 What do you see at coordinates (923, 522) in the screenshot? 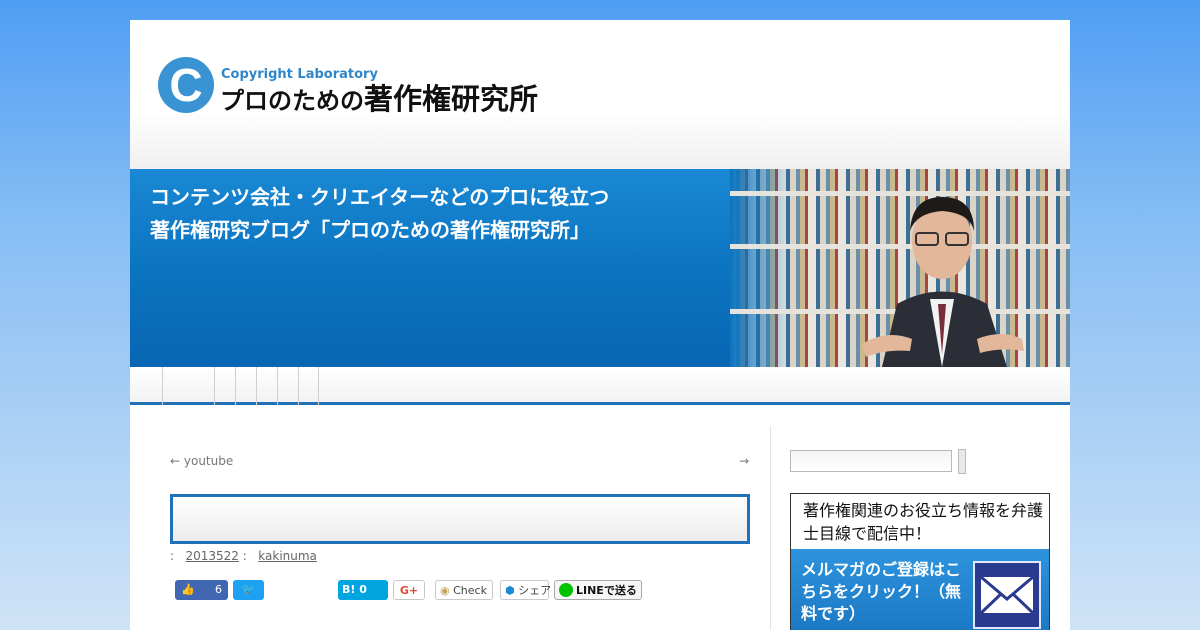
I see `newsletter-description: 著作権関連のお役立ち情報を弁護士目線で配信中！` at bounding box center [923, 522].